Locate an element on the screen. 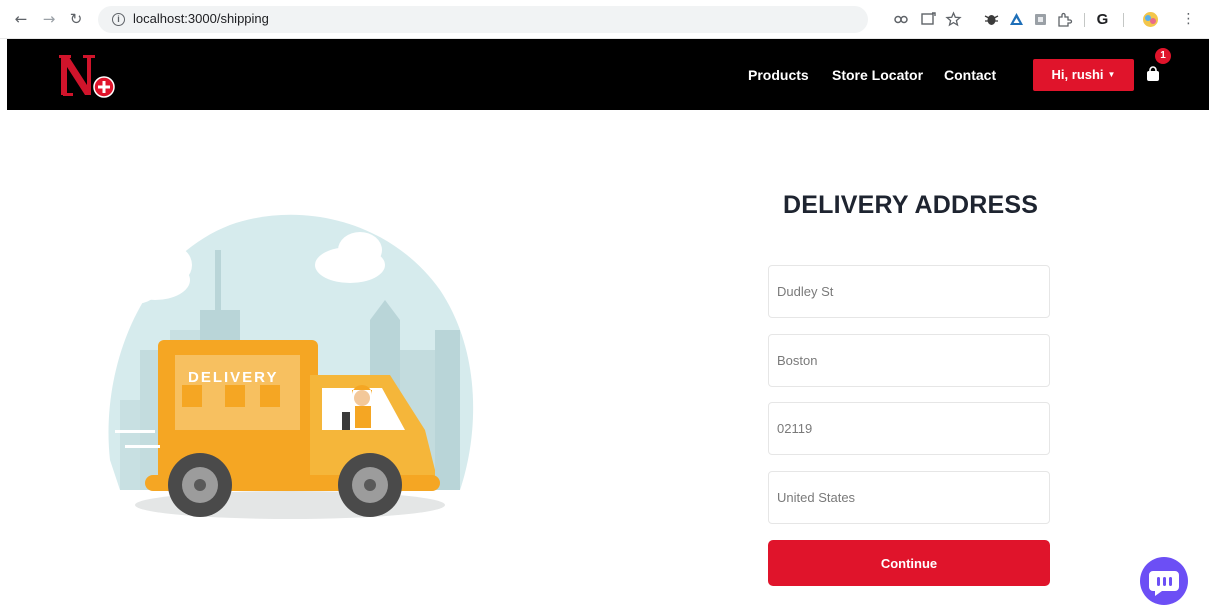 This screenshot has width=1209, height=610. bookmark-star-icon is located at coordinates (953, 19).